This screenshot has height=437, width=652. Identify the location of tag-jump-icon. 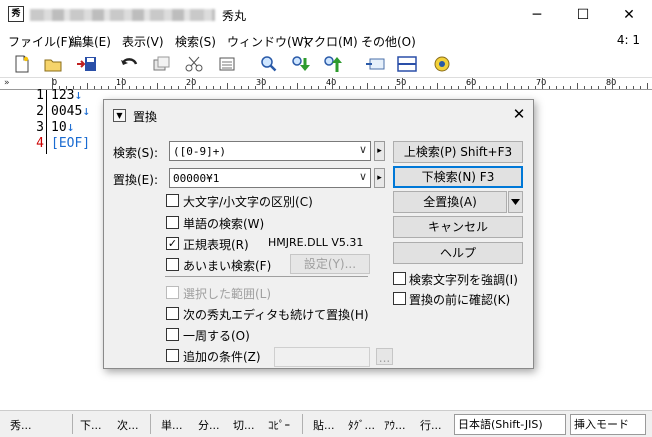
(375, 64).